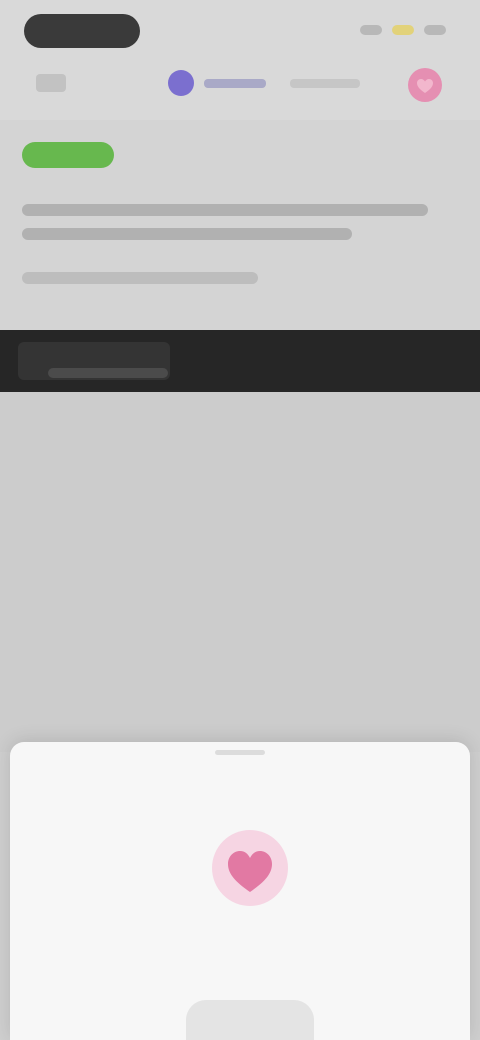 Image resolution: width=480 pixels, height=1040 pixels. I want to click on top-bar, so click(240, 60).